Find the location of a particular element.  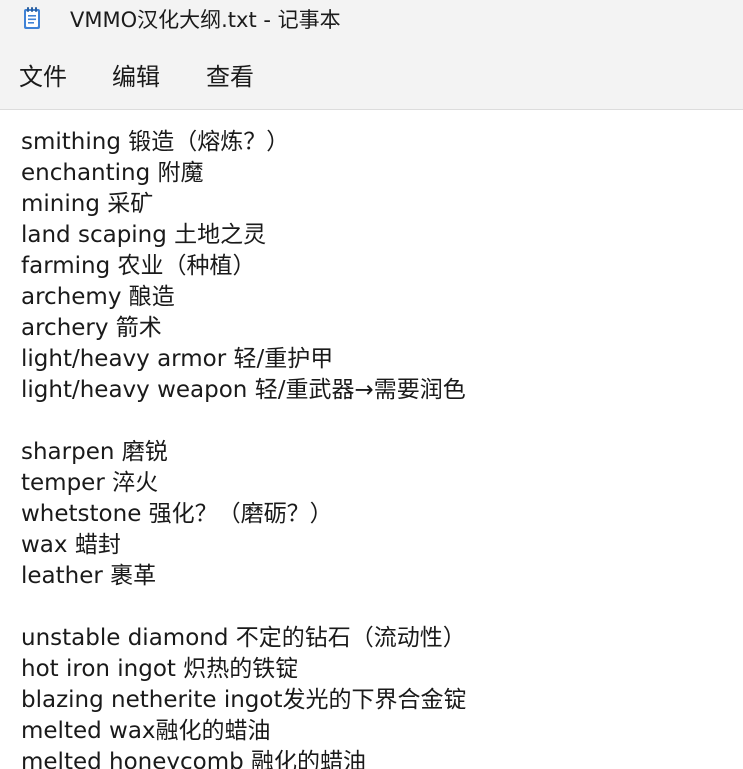

text-line: melted honeycomb 融化的蜡油 is located at coordinates (194, 759).